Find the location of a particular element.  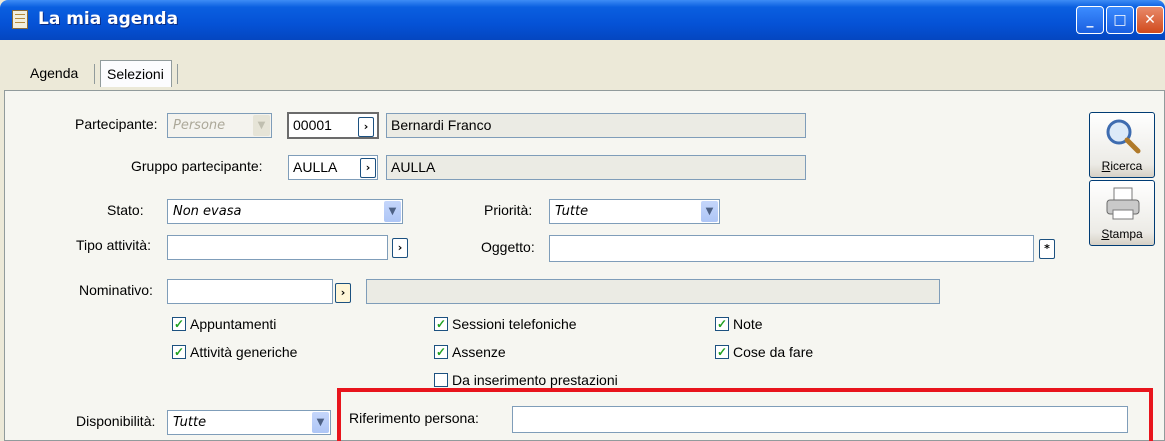

tab-agenda: Agenda is located at coordinates (54, 73).